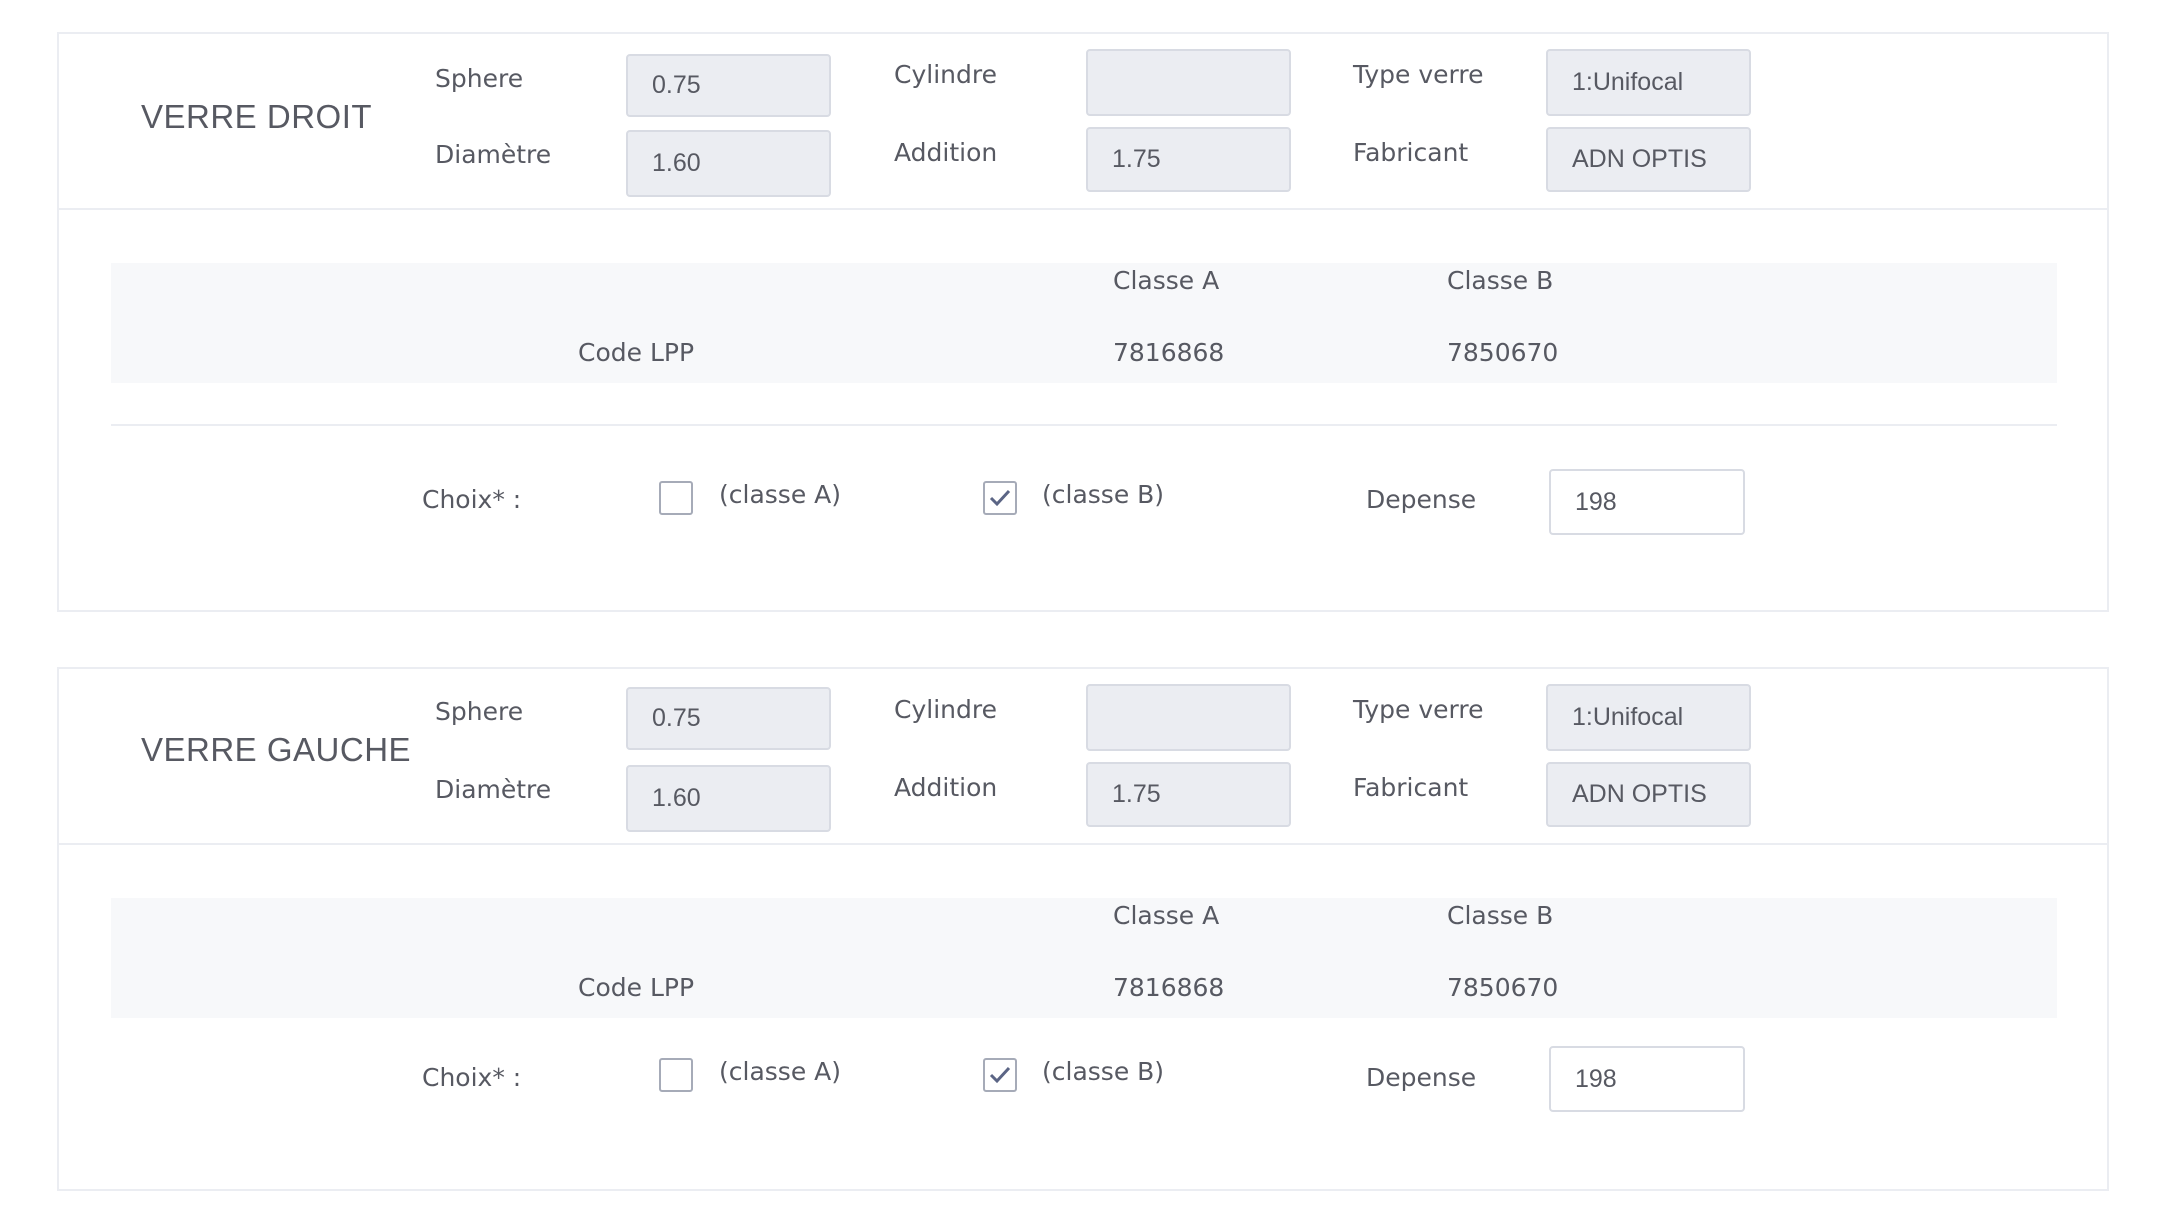 The height and width of the screenshot is (1224, 2160). What do you see at coordinates (1103, 1071) in the screenshot?
I see `left-classe-b-option: (classe B)` at bounding box center [1103, 1071].